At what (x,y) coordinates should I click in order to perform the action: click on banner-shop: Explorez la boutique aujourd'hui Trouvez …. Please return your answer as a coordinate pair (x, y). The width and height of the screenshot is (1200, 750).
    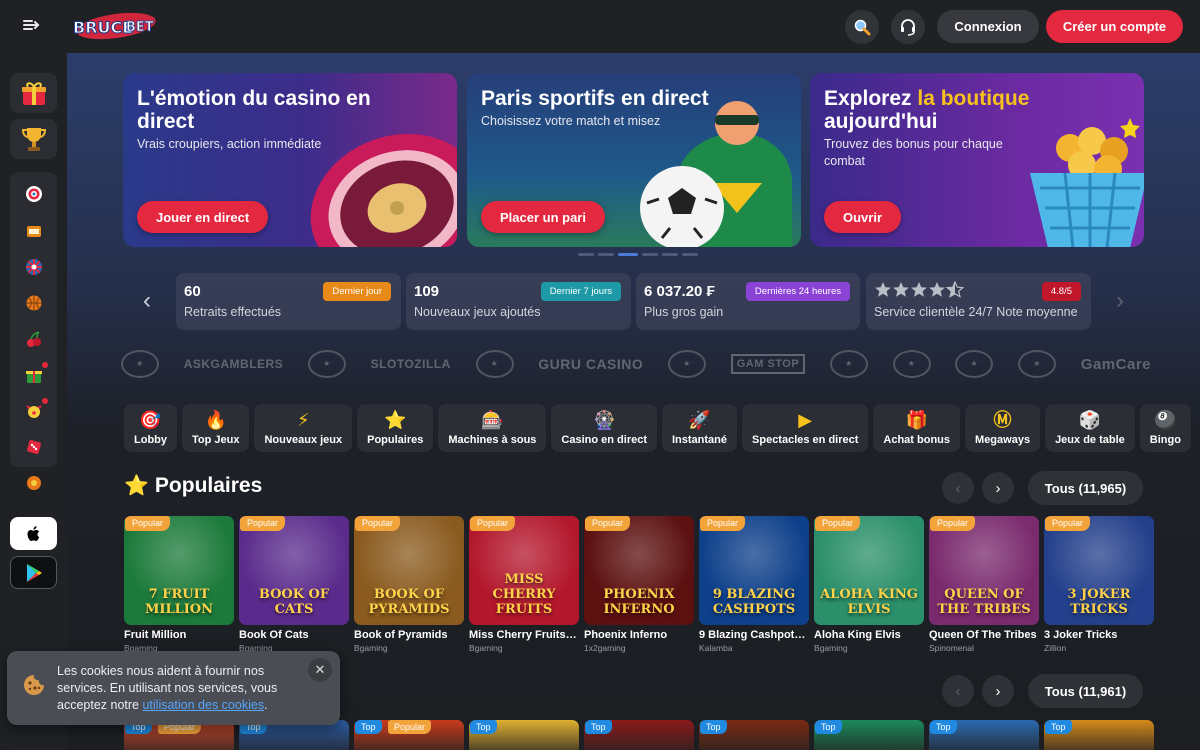
    Looking at the image, I should click on (977, 160).